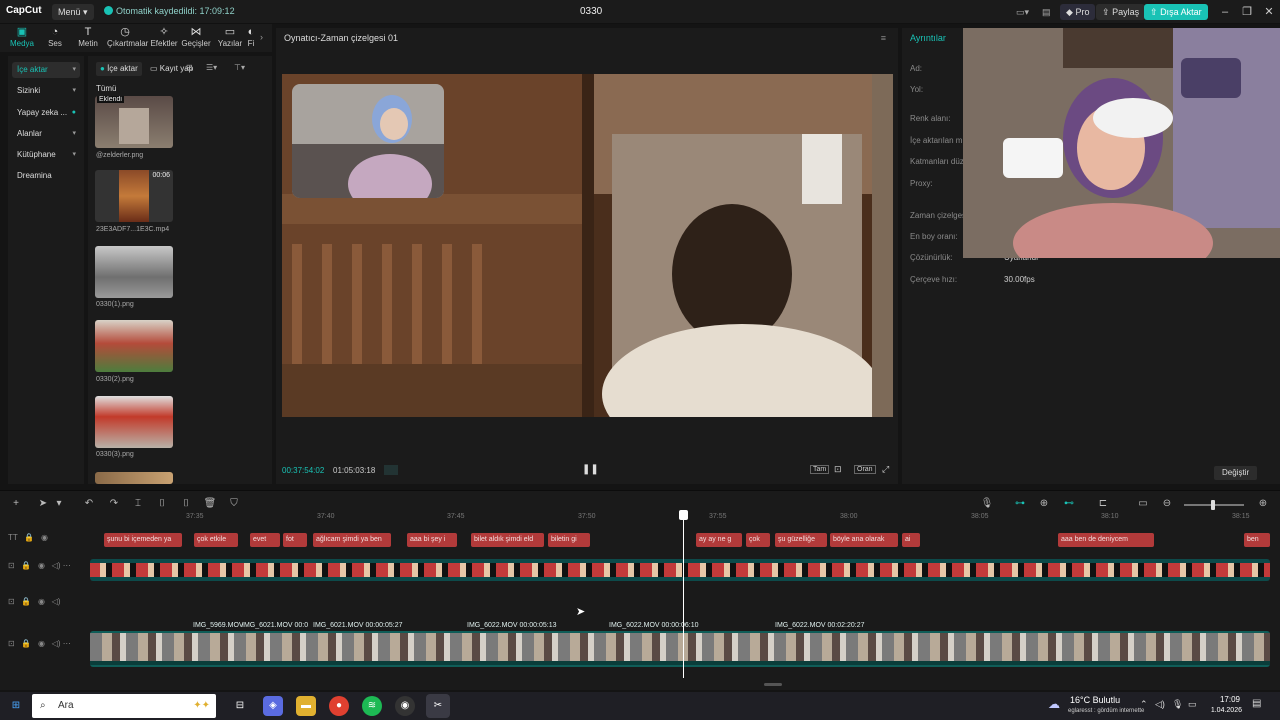 The height and width of the screenshot is (720, 1280). I want to click on sidebar-item-yours: Sizinki ▾, so click(46, 91).